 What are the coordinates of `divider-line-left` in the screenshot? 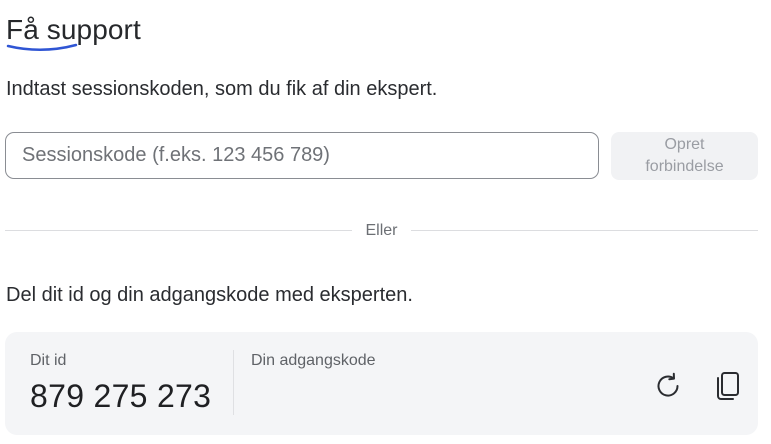 It's located at (178, 230).